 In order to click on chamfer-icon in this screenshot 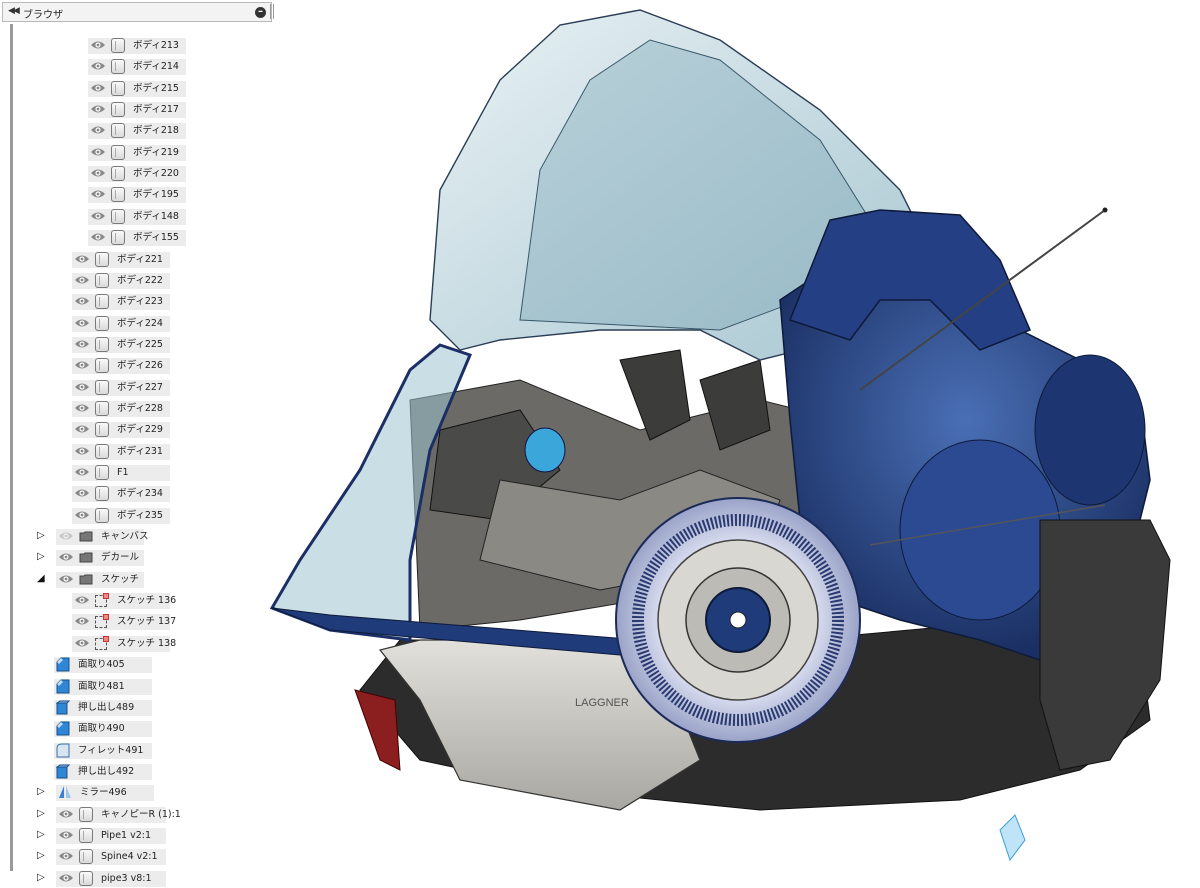, I will do `click(63, 728)`.